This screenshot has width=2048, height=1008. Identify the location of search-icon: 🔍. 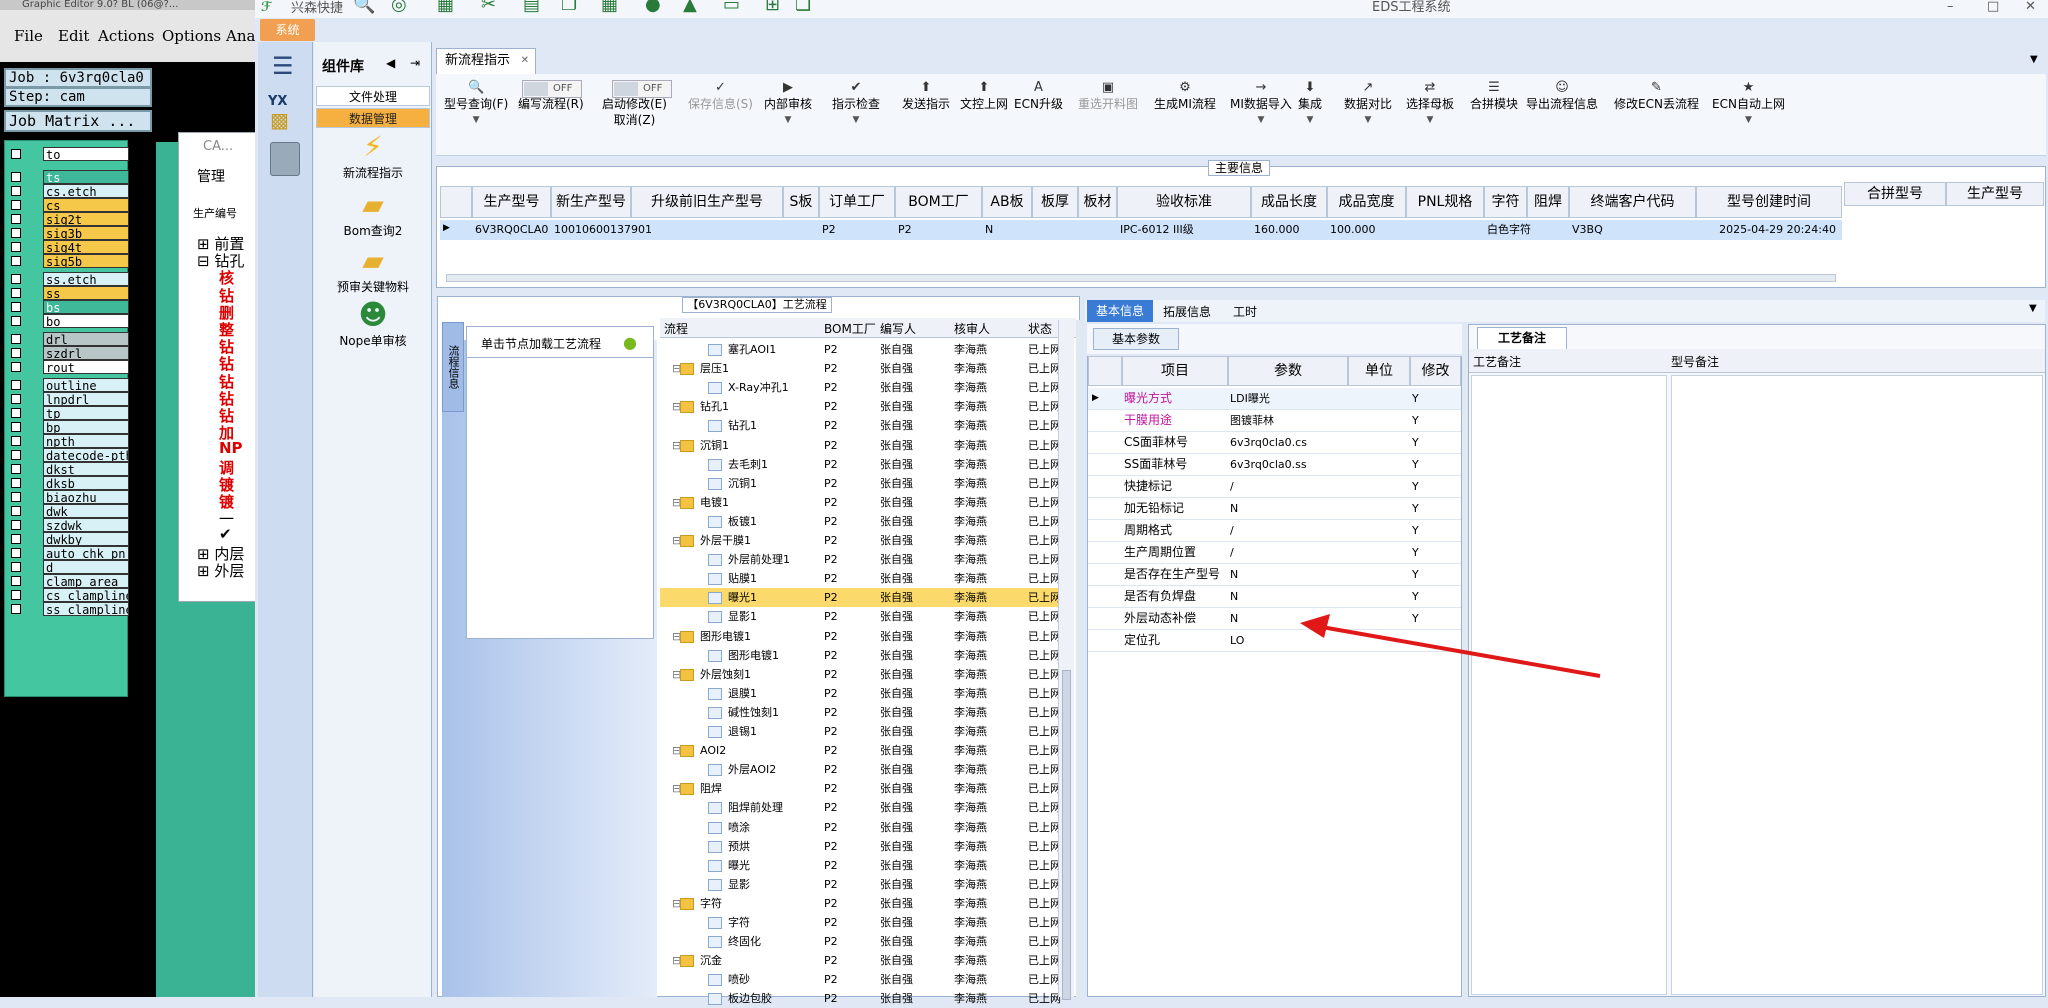
(364, 7).